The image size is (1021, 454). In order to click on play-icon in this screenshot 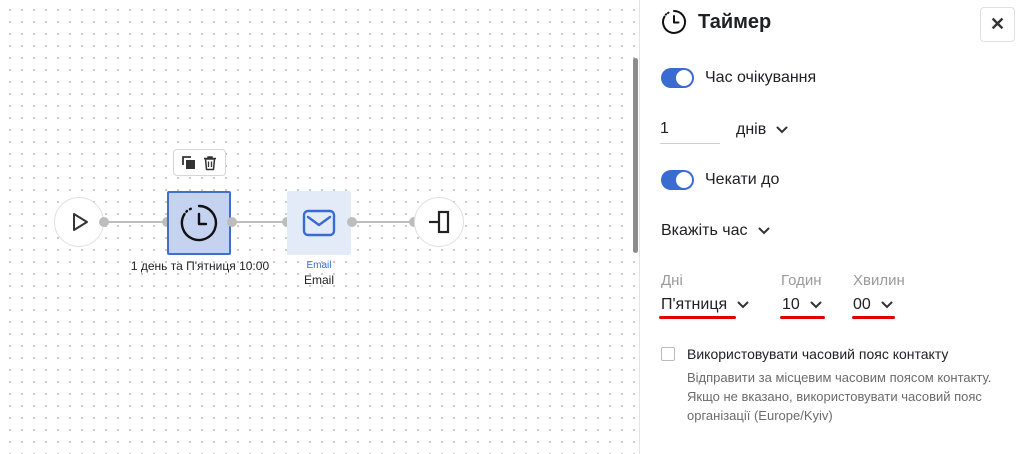, I will do `click(80, 222)`.